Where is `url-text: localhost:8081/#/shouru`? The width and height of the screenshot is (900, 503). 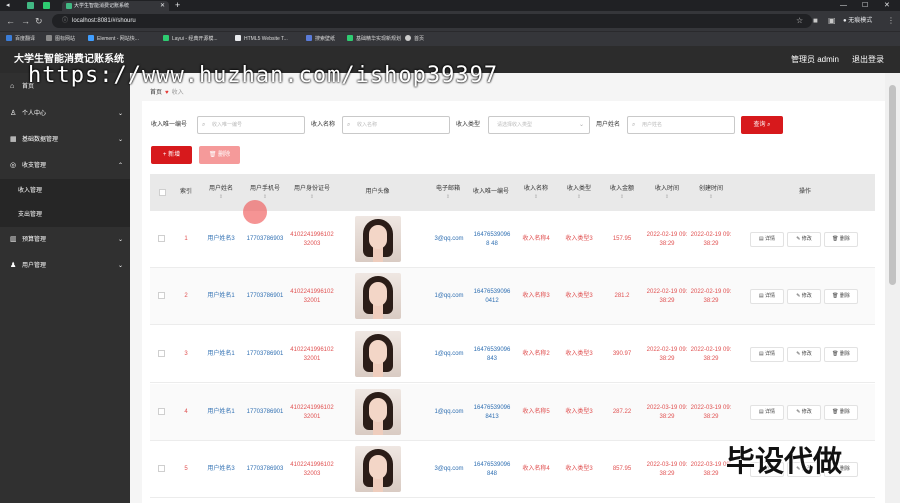 url-text: localhost:8081/#/shouru is located at coordinates (104, 21).